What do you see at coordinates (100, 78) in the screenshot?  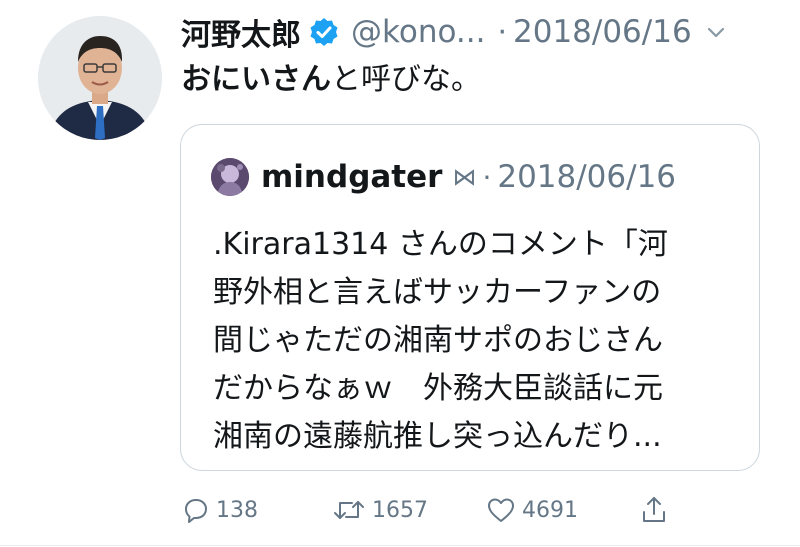 I see `author-avatar` at bounding box center [100, 78].